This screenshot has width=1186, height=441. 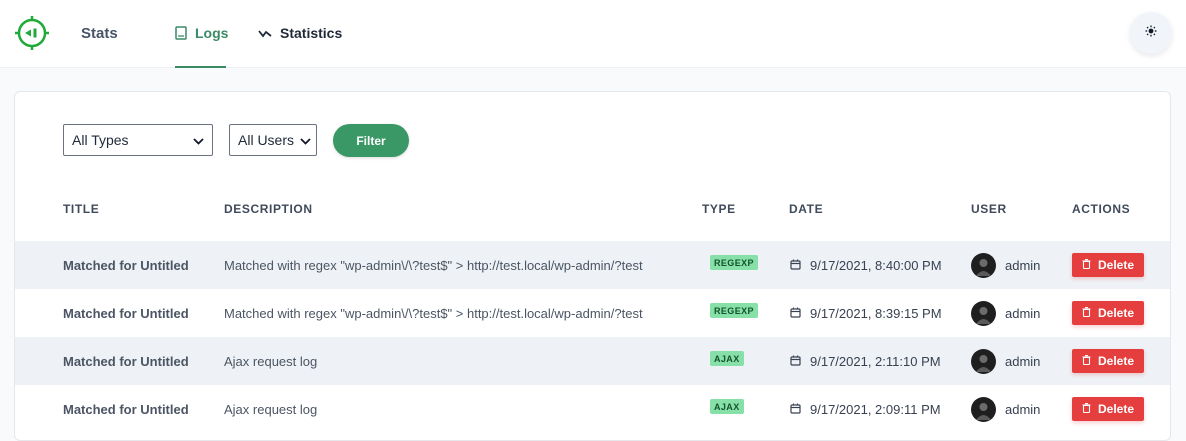 I want to click on user-select-value: All Users, so click(x=266, y=140).